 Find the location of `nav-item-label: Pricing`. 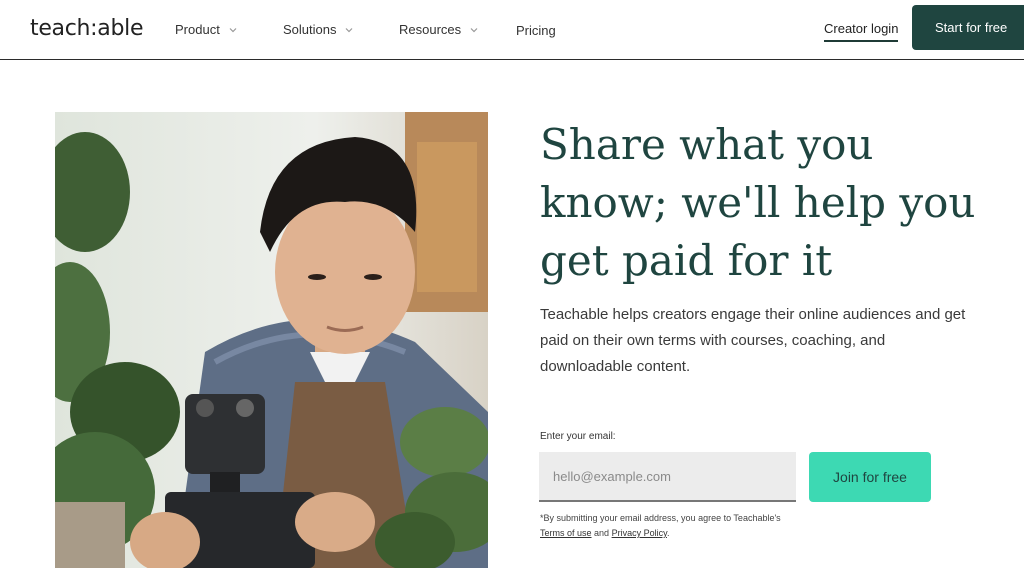

nav-item-label: Pricing is located at coordinates (536, 30).